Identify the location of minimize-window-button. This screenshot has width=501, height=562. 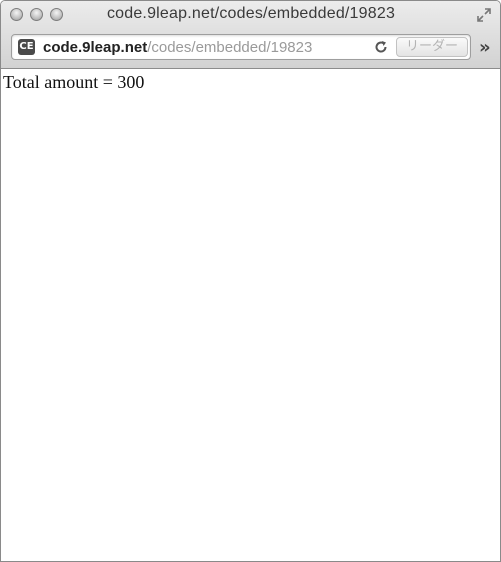
(36, 14).